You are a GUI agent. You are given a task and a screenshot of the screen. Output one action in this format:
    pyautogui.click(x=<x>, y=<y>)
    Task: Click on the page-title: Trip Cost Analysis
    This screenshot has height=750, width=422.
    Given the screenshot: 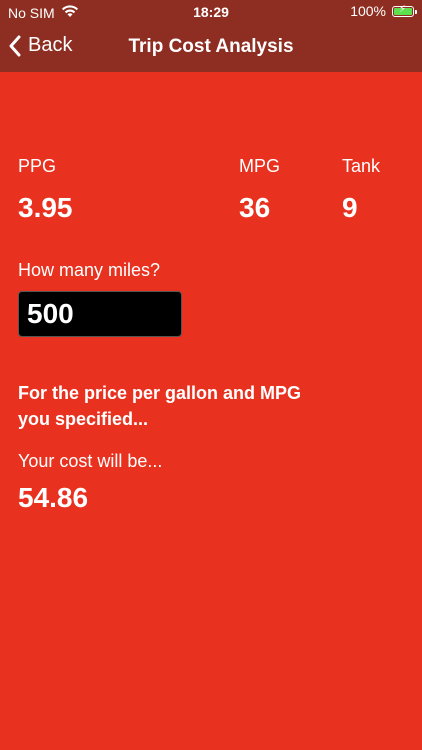 What is the action you would take?
    pyautogui.click(x=211, y=46)
    